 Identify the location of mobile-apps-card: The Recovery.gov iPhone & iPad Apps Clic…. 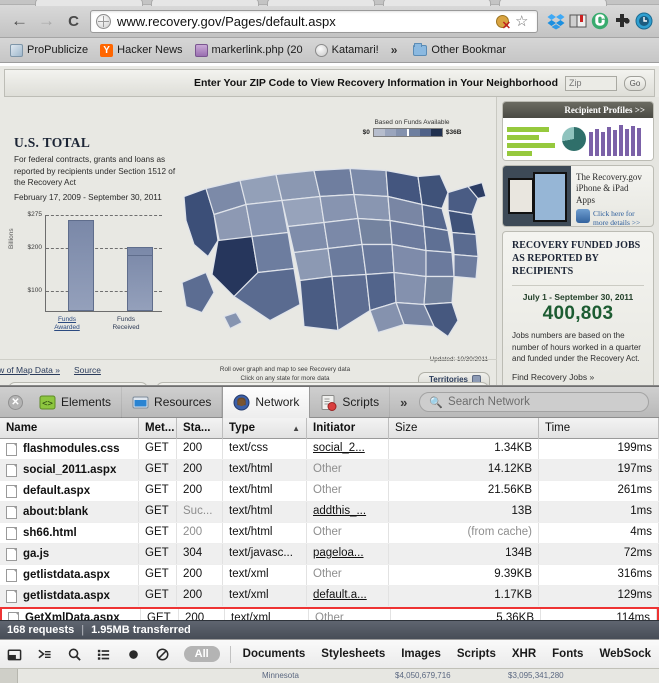
(578, 196).